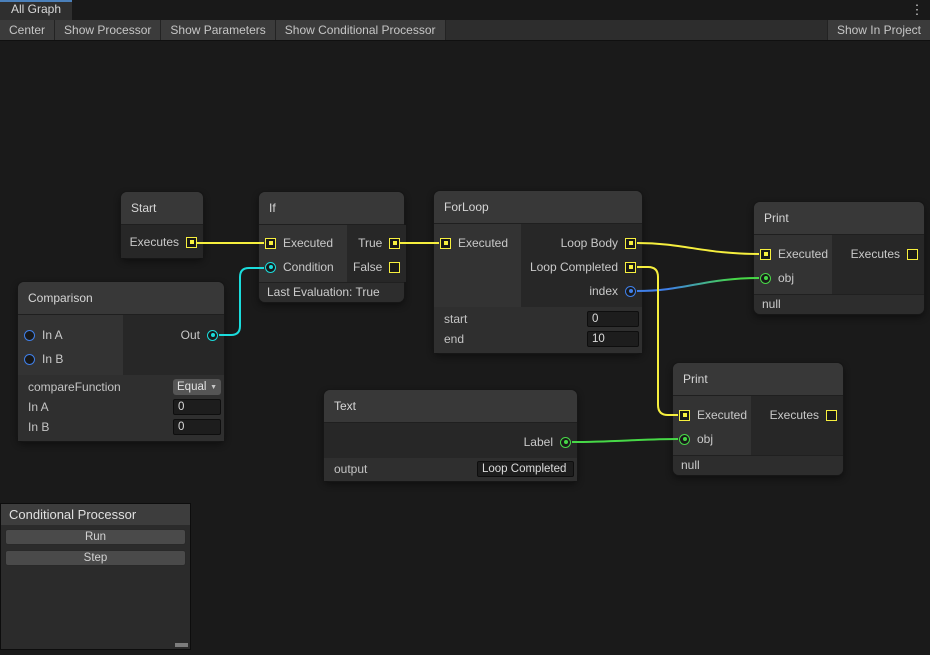  I want to click on wire-loopbody-to-print-top, so click(698, 248).